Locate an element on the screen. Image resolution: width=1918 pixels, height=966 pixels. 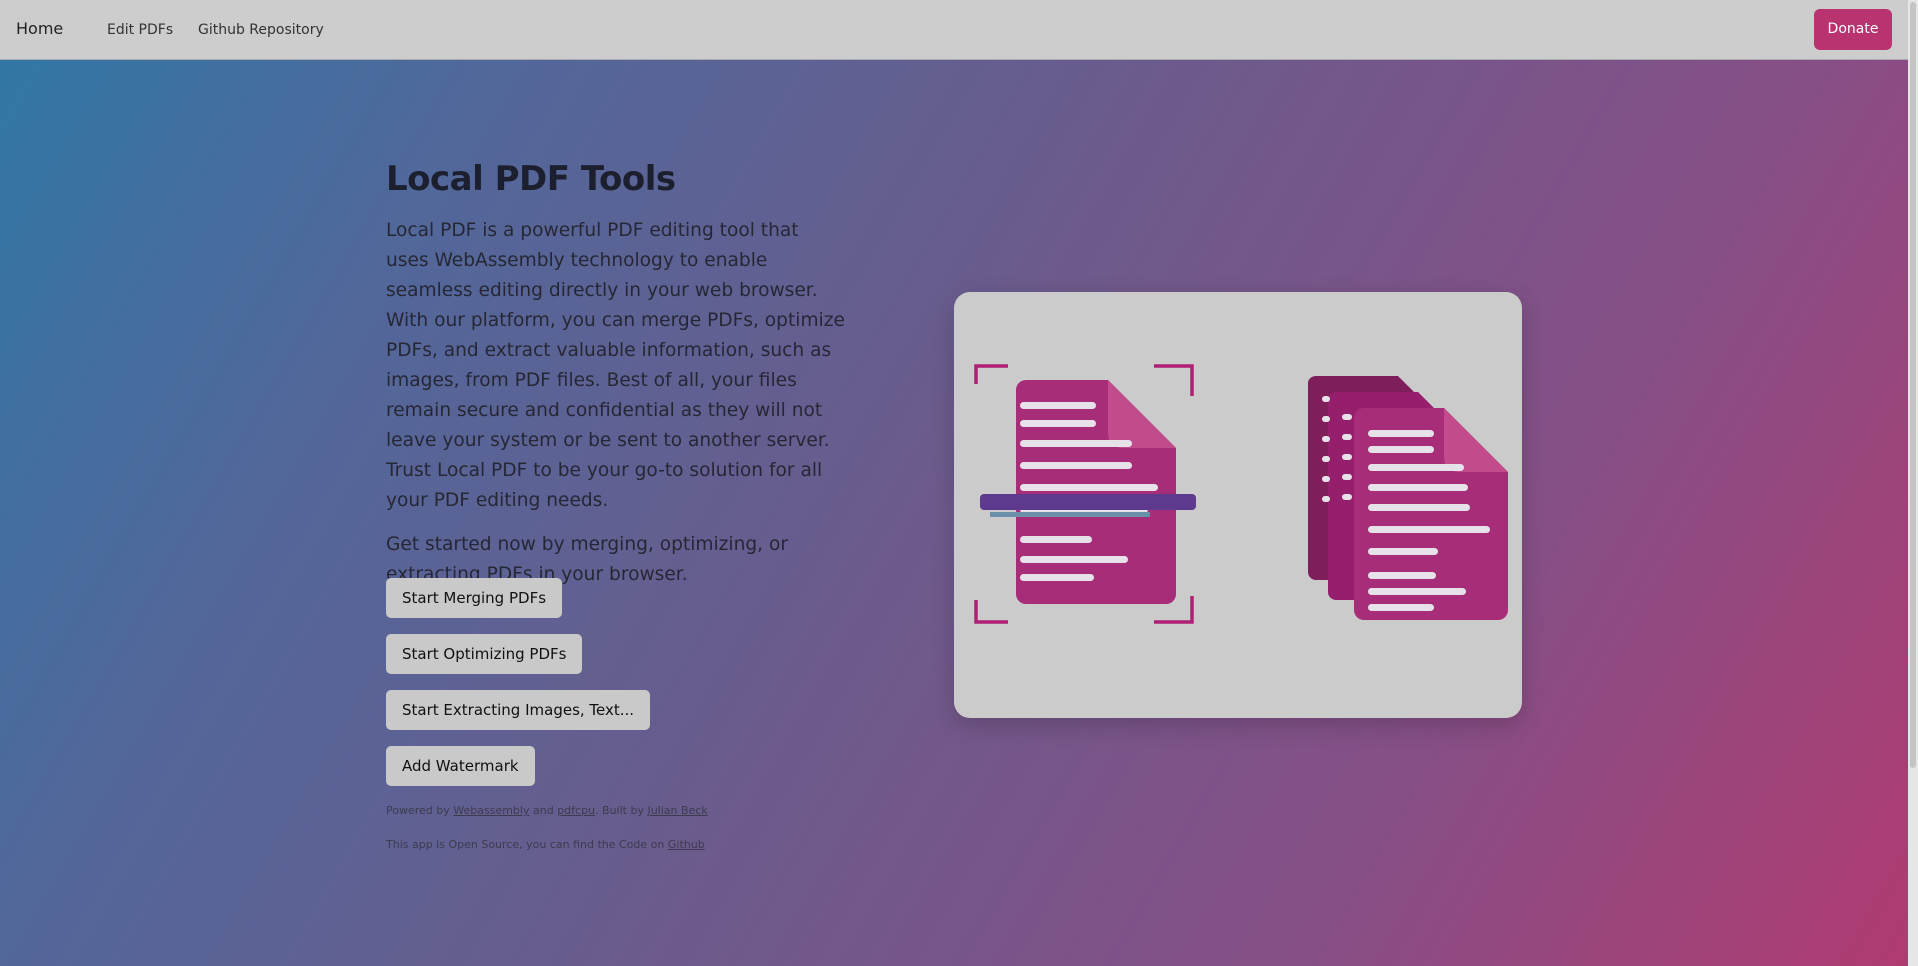
nav-github-repository-link: Github Repository is located at coordinates (261, 30).